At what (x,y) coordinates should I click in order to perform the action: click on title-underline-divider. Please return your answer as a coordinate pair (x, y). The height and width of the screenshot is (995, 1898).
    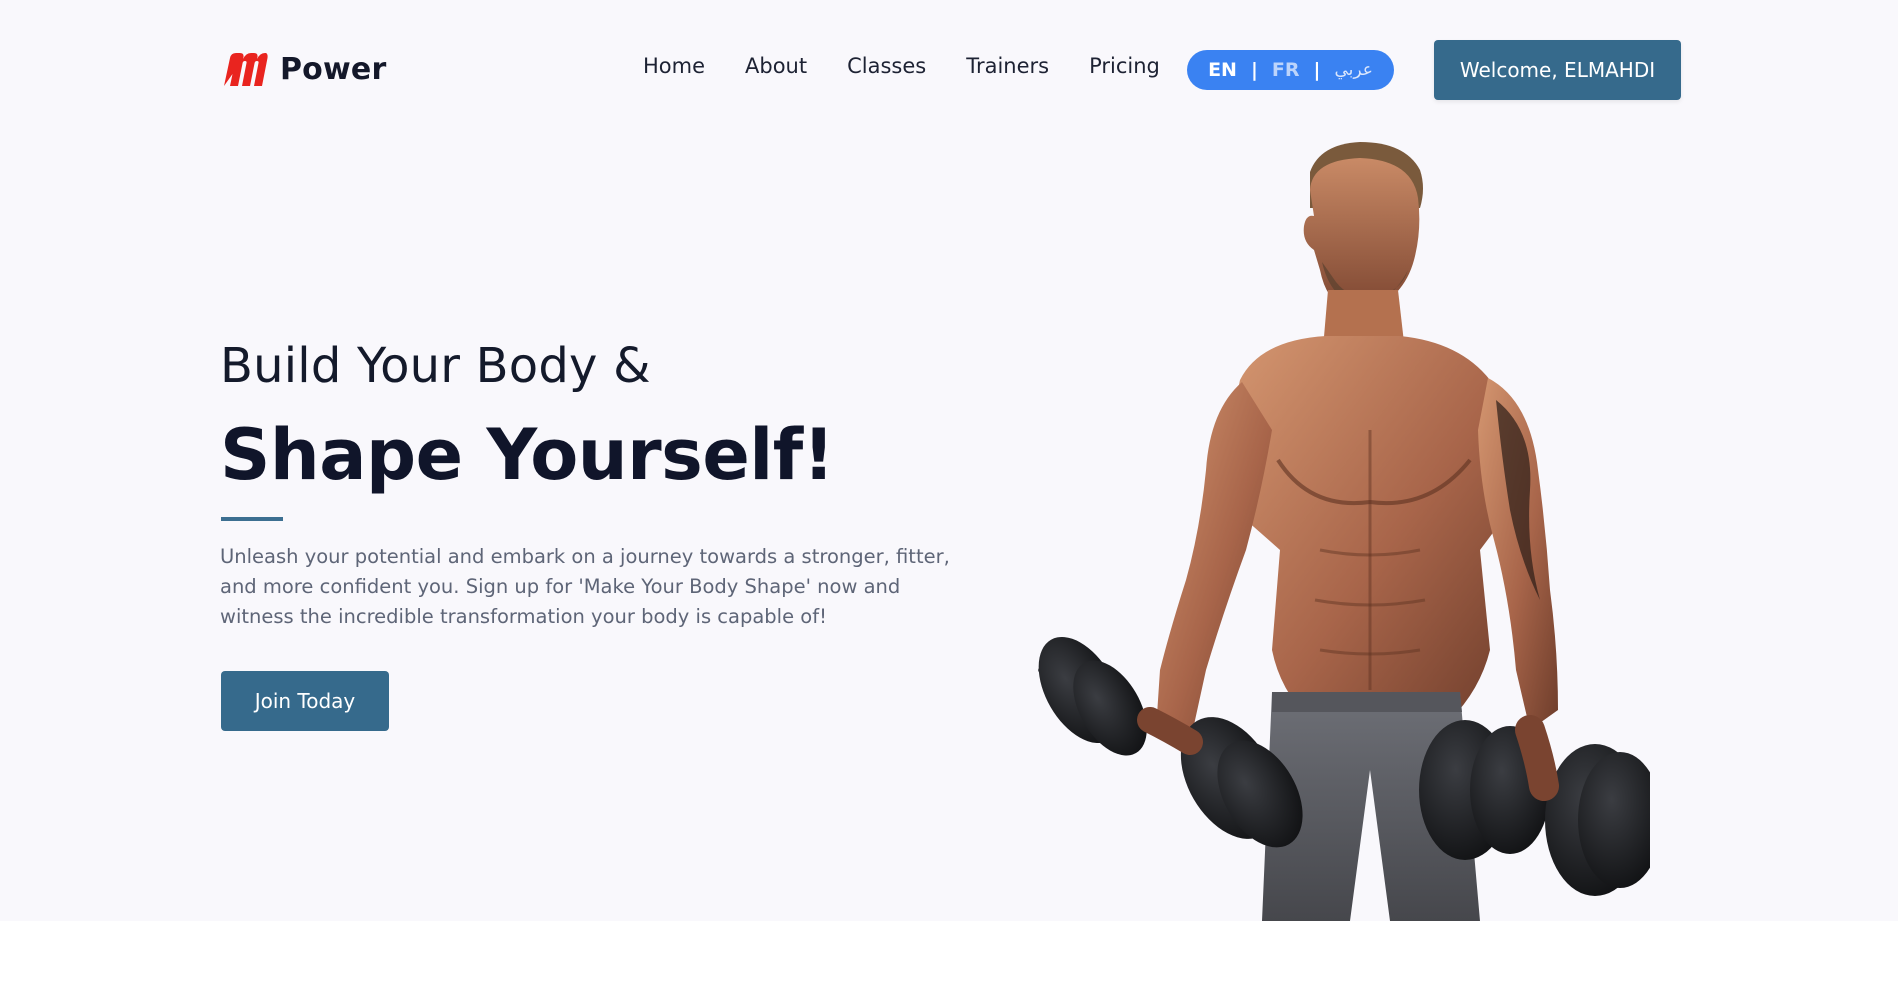
    Looking at the image, I should click on (252, 519).